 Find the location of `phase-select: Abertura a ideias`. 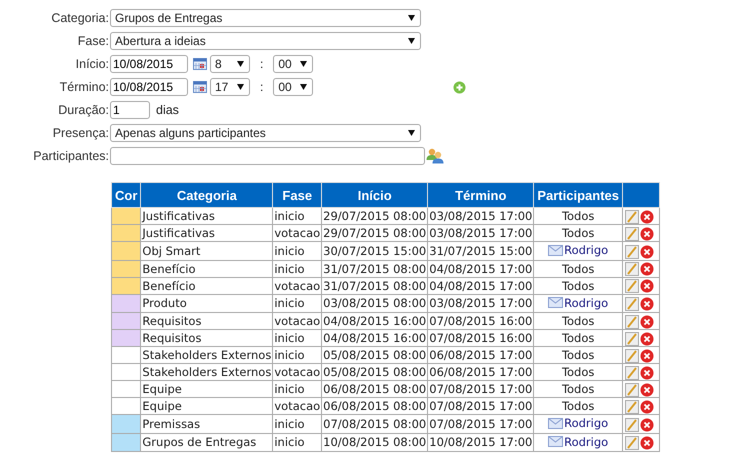

phase-select: Abertura a ideias is located at coordinates (265, 41).